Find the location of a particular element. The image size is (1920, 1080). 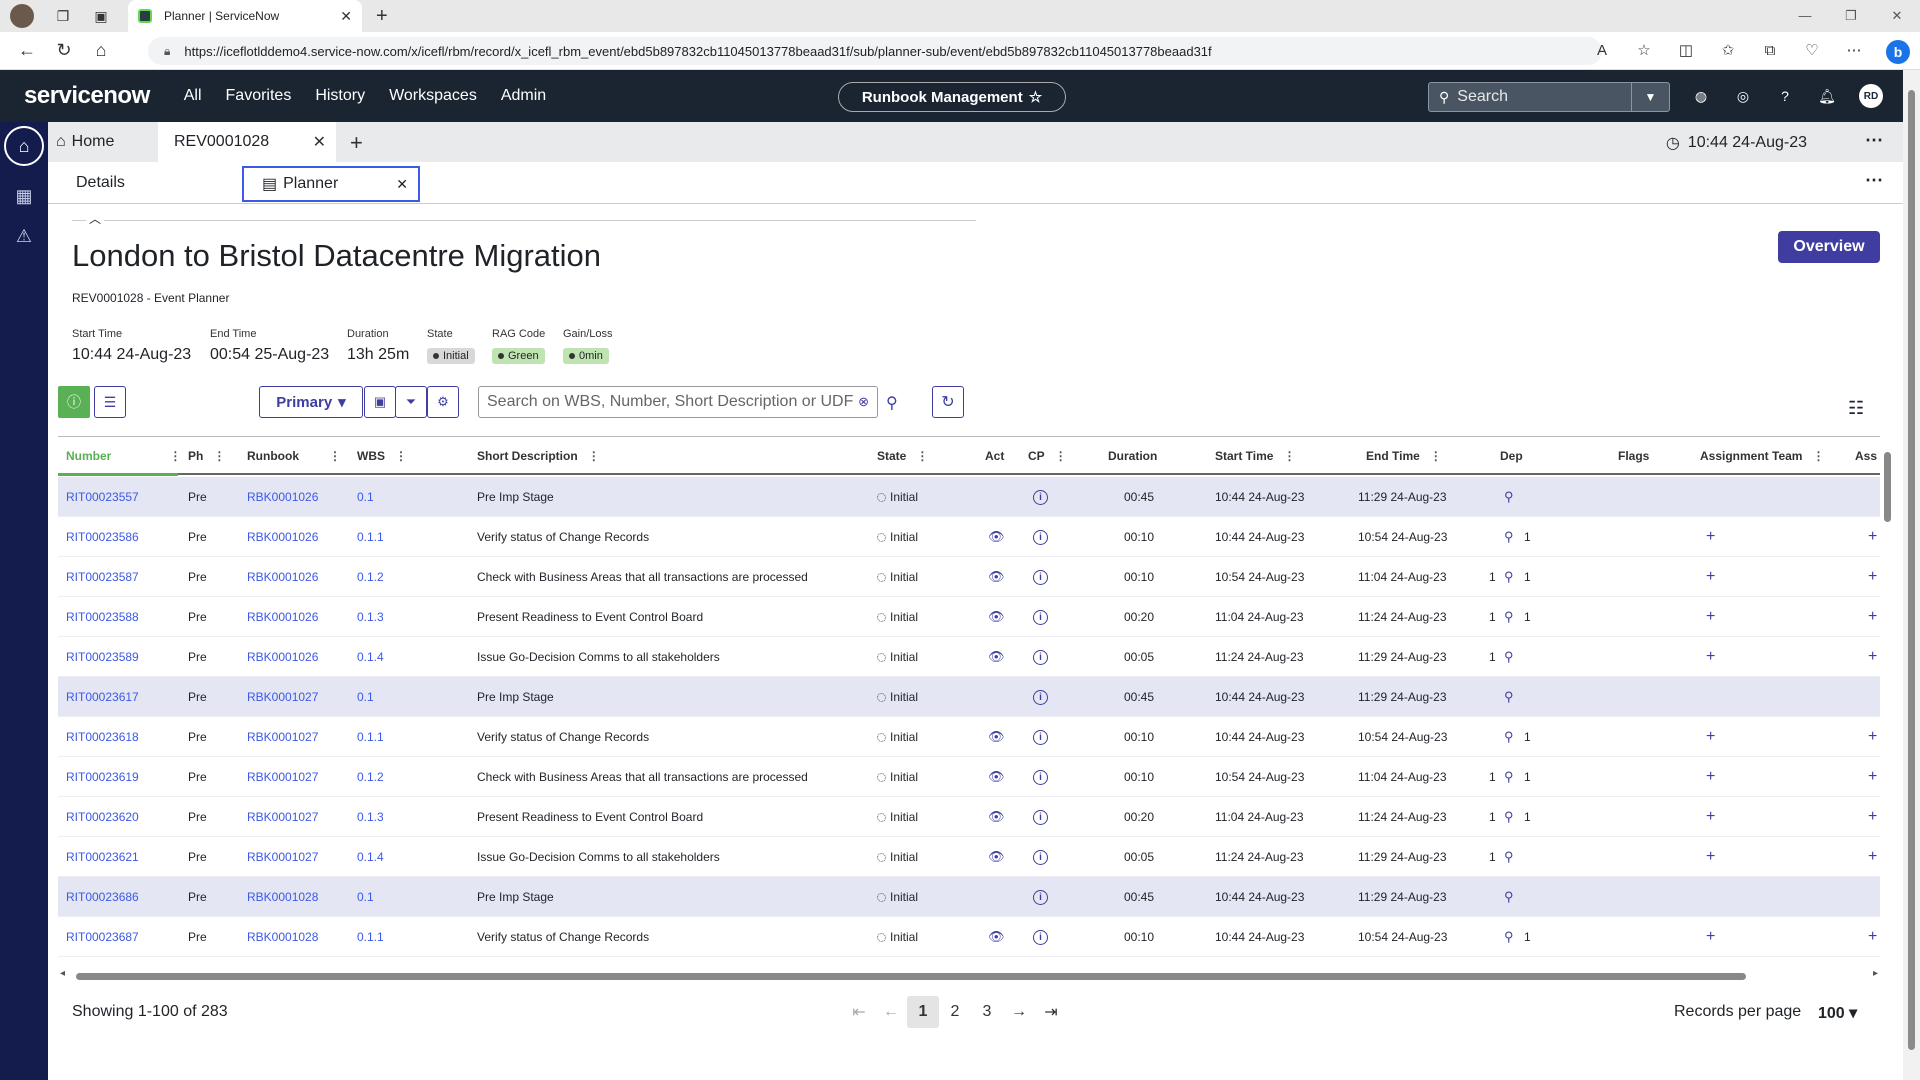

back-icon: ← is located at coordinates (27, 50).